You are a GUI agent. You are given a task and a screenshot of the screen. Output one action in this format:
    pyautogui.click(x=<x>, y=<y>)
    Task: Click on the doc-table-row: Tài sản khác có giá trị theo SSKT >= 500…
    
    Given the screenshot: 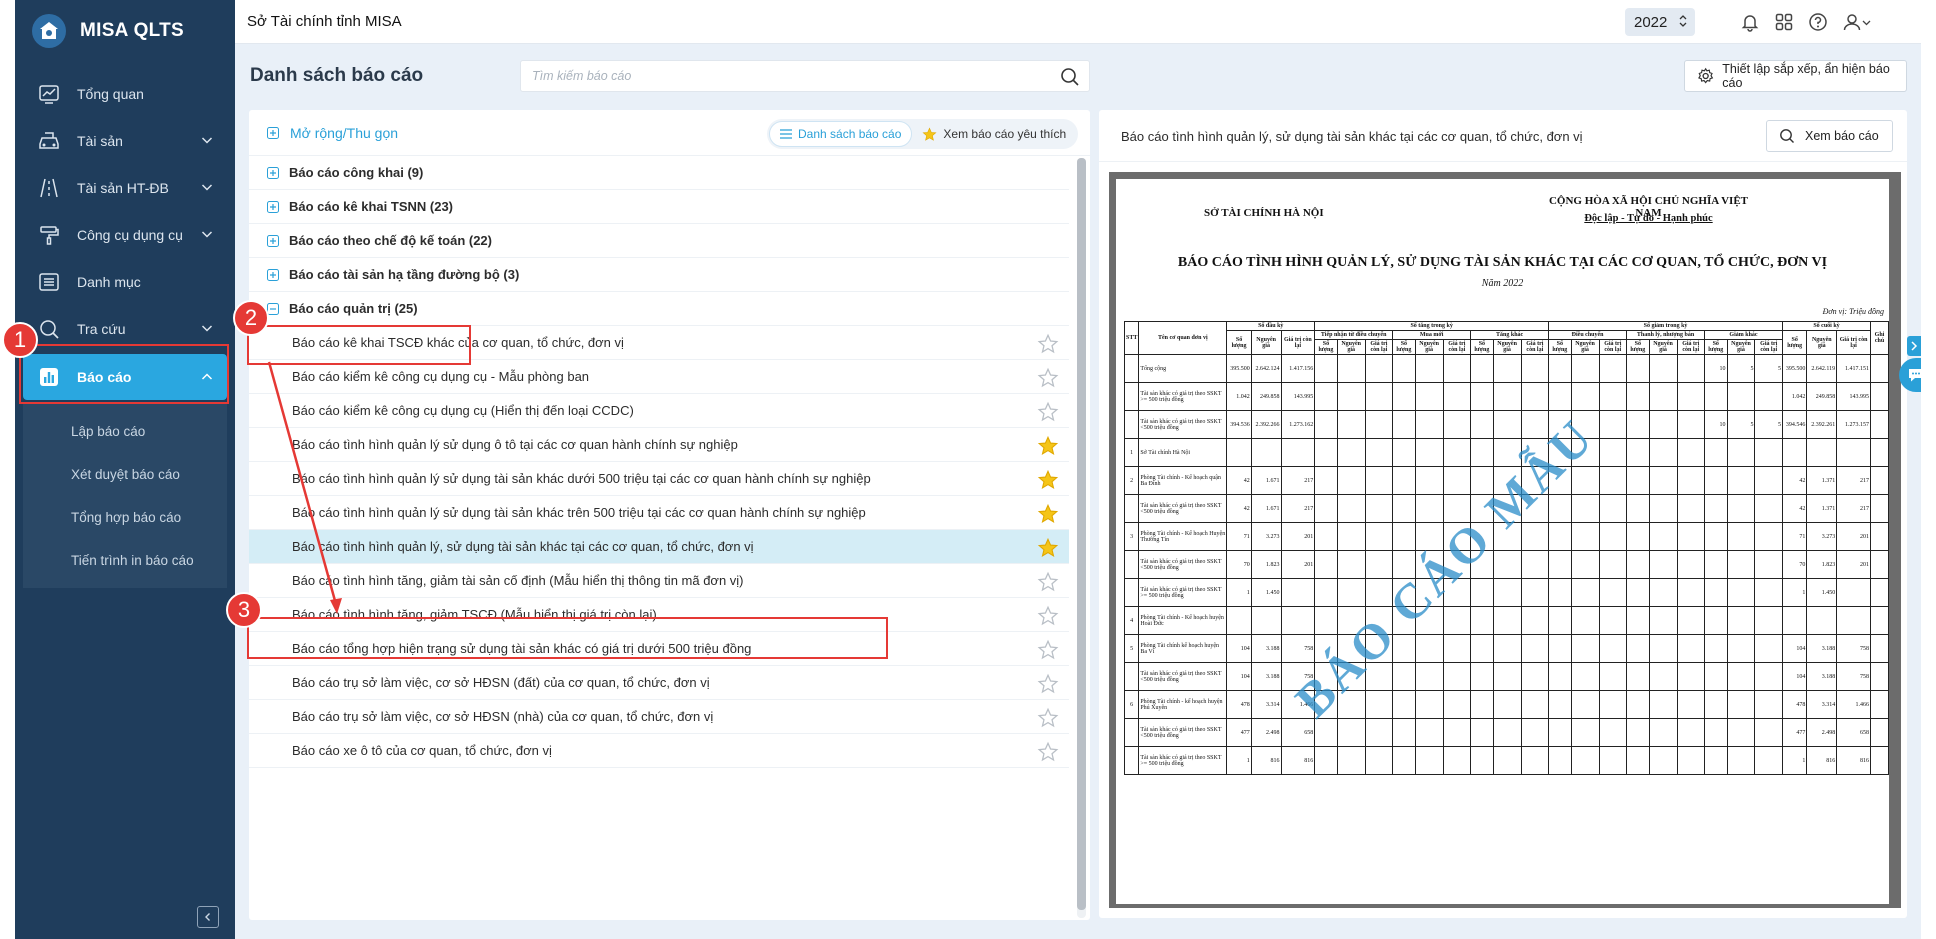 What is the action you would take?
    pyautogui.click(x=1506, y=396)
    